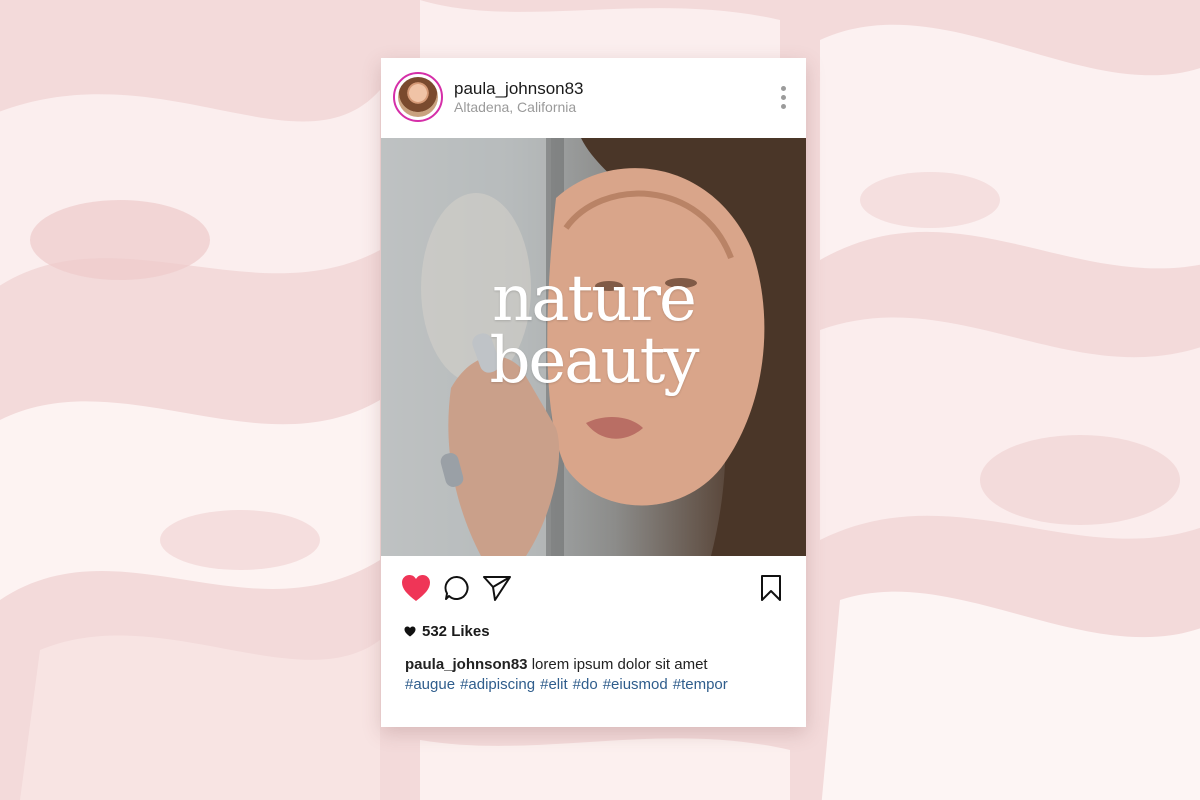  What do you see at coordinates (635, 684) in the screenshot?
I see `hashtag: #eiusmod` at bounding box center [635, 684].